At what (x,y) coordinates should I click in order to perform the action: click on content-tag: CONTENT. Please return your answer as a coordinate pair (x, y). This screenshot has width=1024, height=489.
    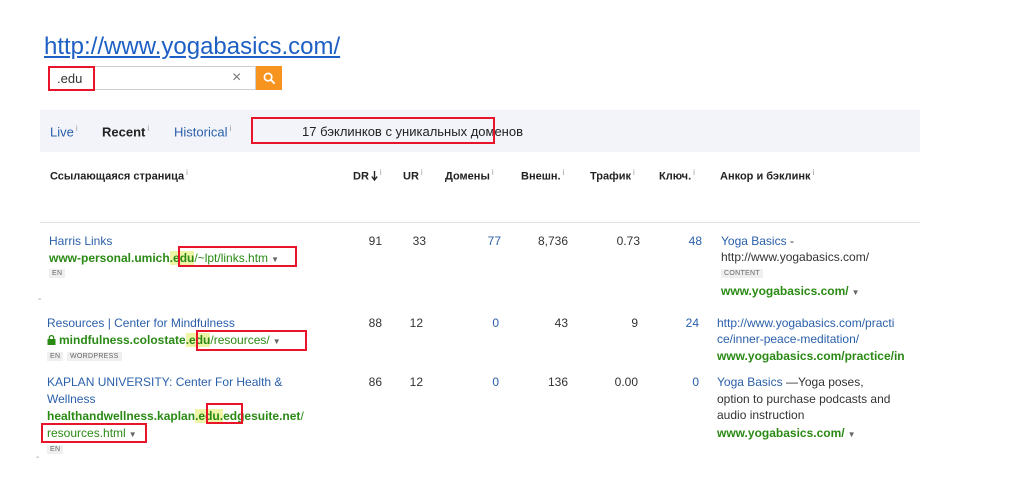
    Looking at the image, I should click on (742, 273).